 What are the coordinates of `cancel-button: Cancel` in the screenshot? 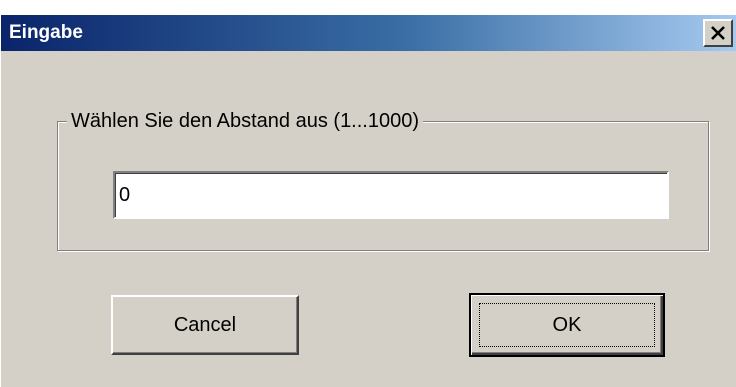 It's located at (205, 325).